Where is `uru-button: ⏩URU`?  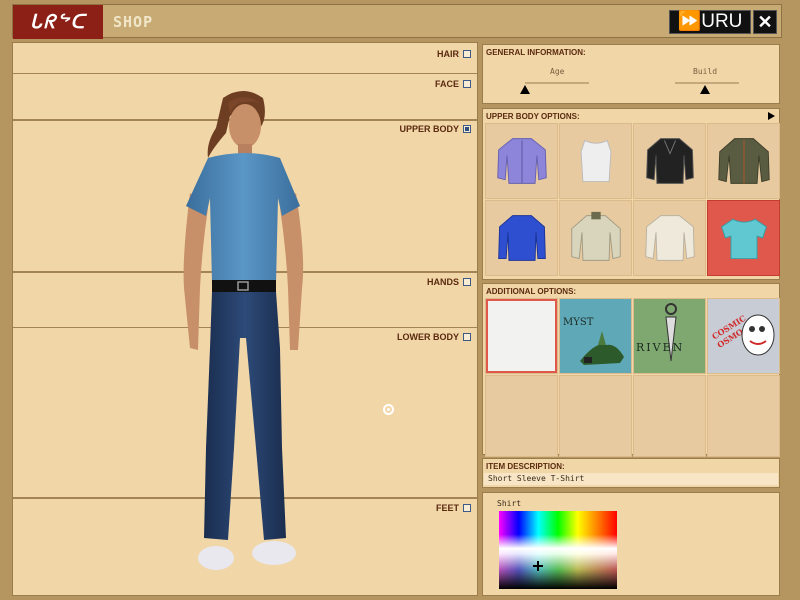
uru-button: ⏩URU is located at coordinates (710, 22).